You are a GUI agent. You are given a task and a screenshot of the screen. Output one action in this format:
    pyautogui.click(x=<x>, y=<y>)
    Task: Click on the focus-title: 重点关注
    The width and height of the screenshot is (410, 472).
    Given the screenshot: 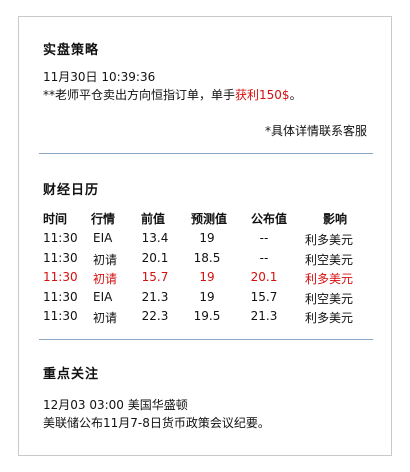 What is the action you would take?
    pyautogui.click(x=71, y=374)
    